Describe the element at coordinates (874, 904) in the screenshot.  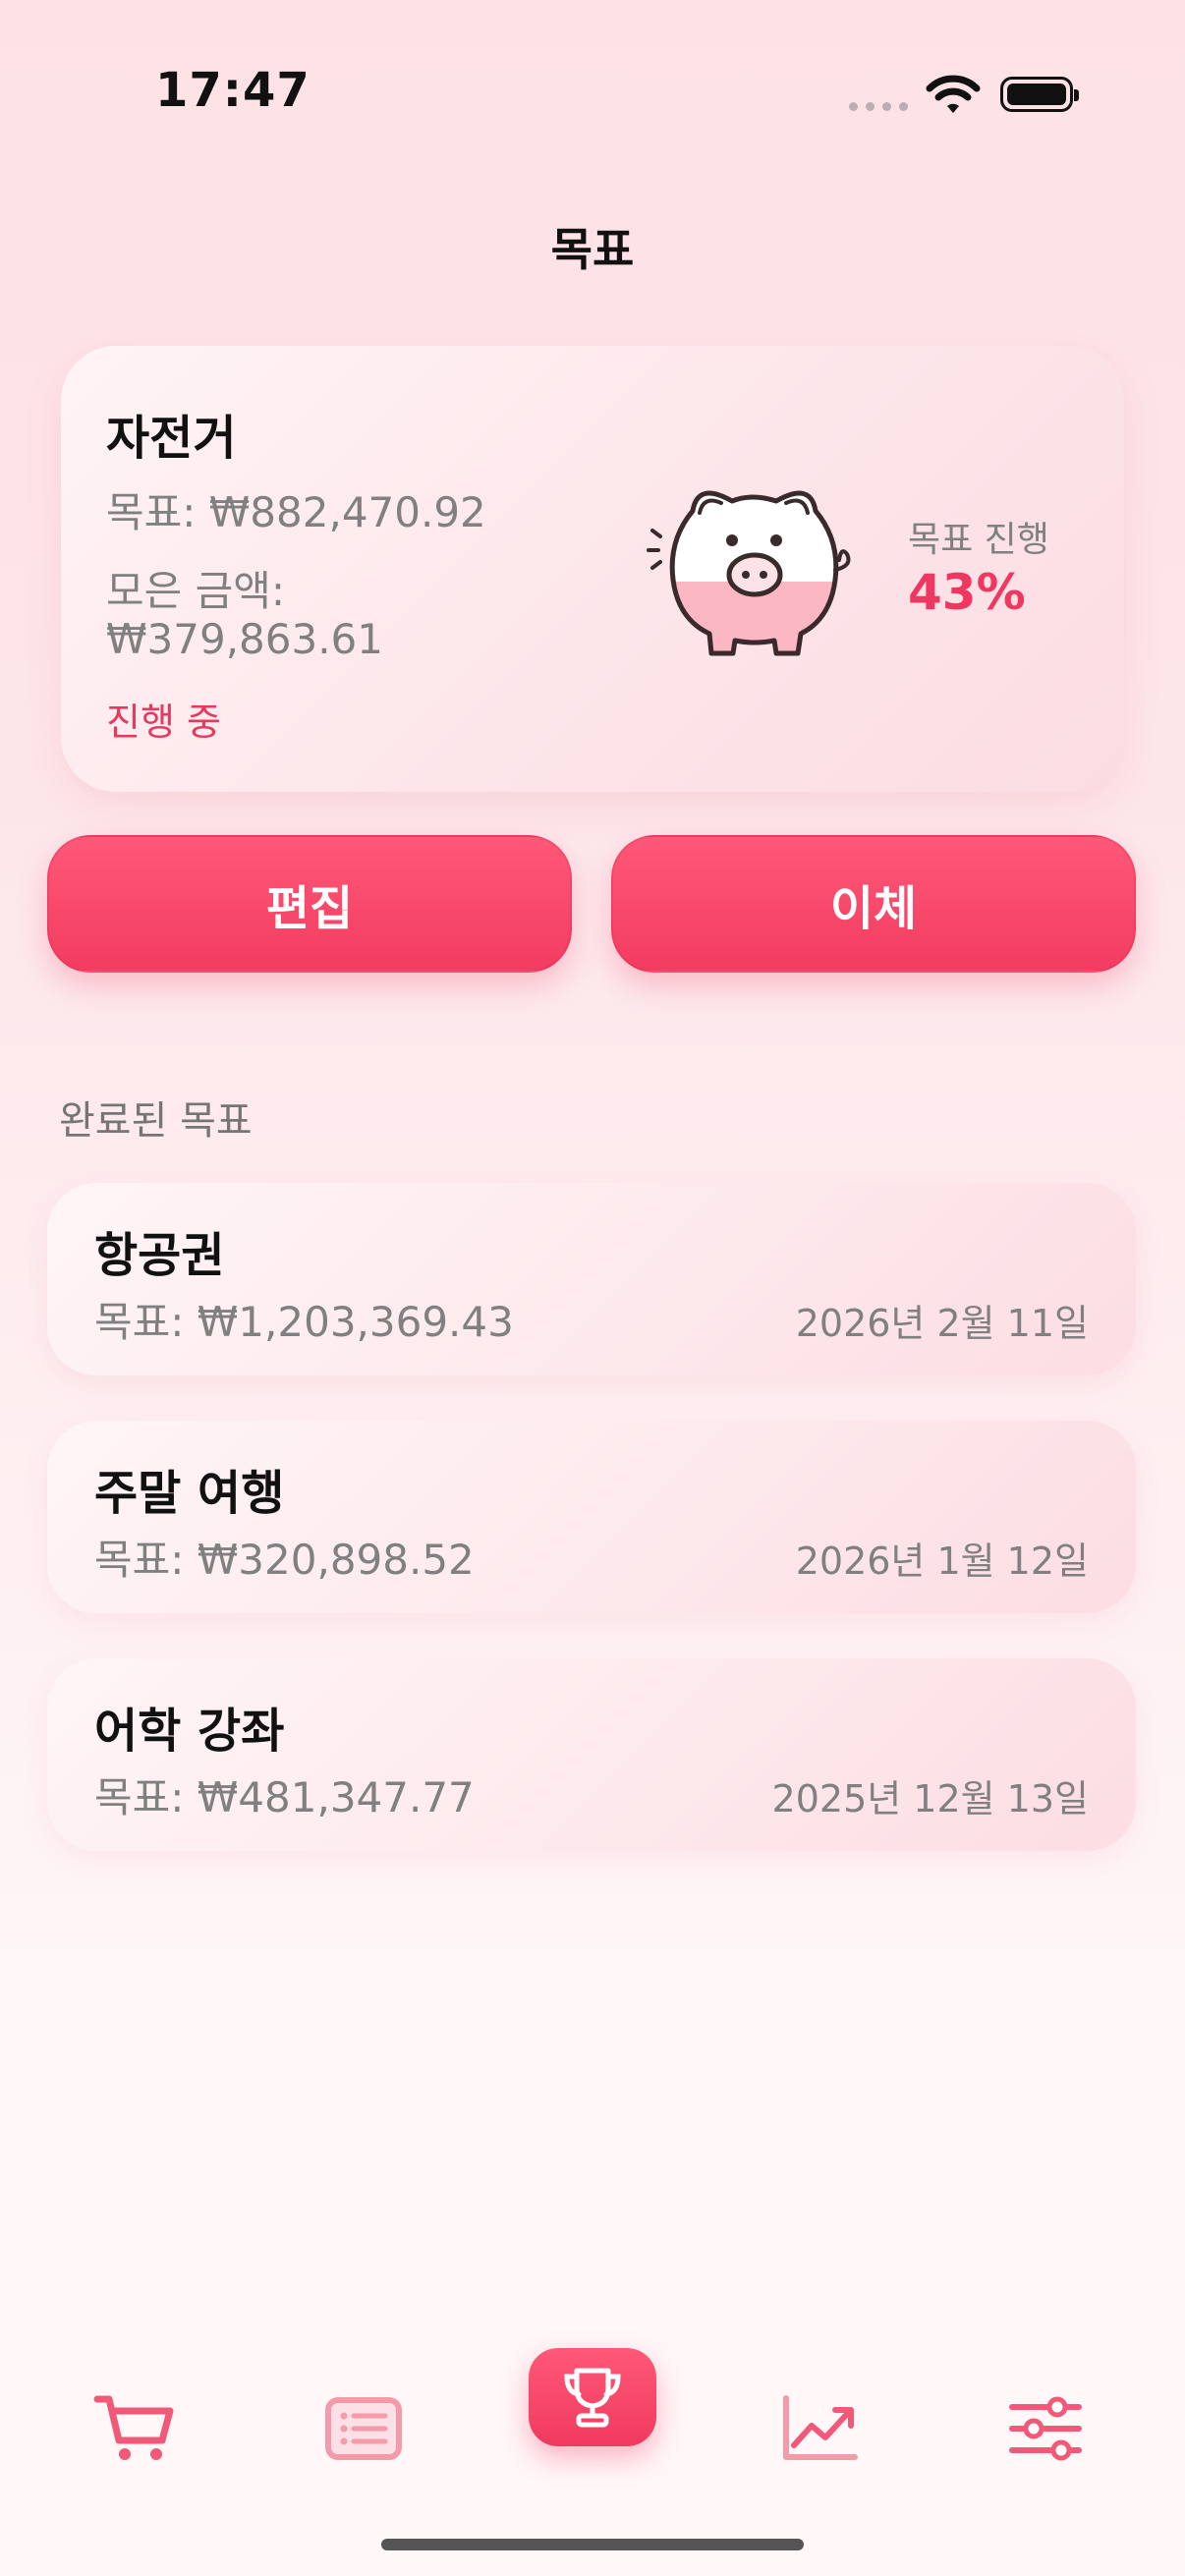
I see `transfer-button: 이체` at that location.